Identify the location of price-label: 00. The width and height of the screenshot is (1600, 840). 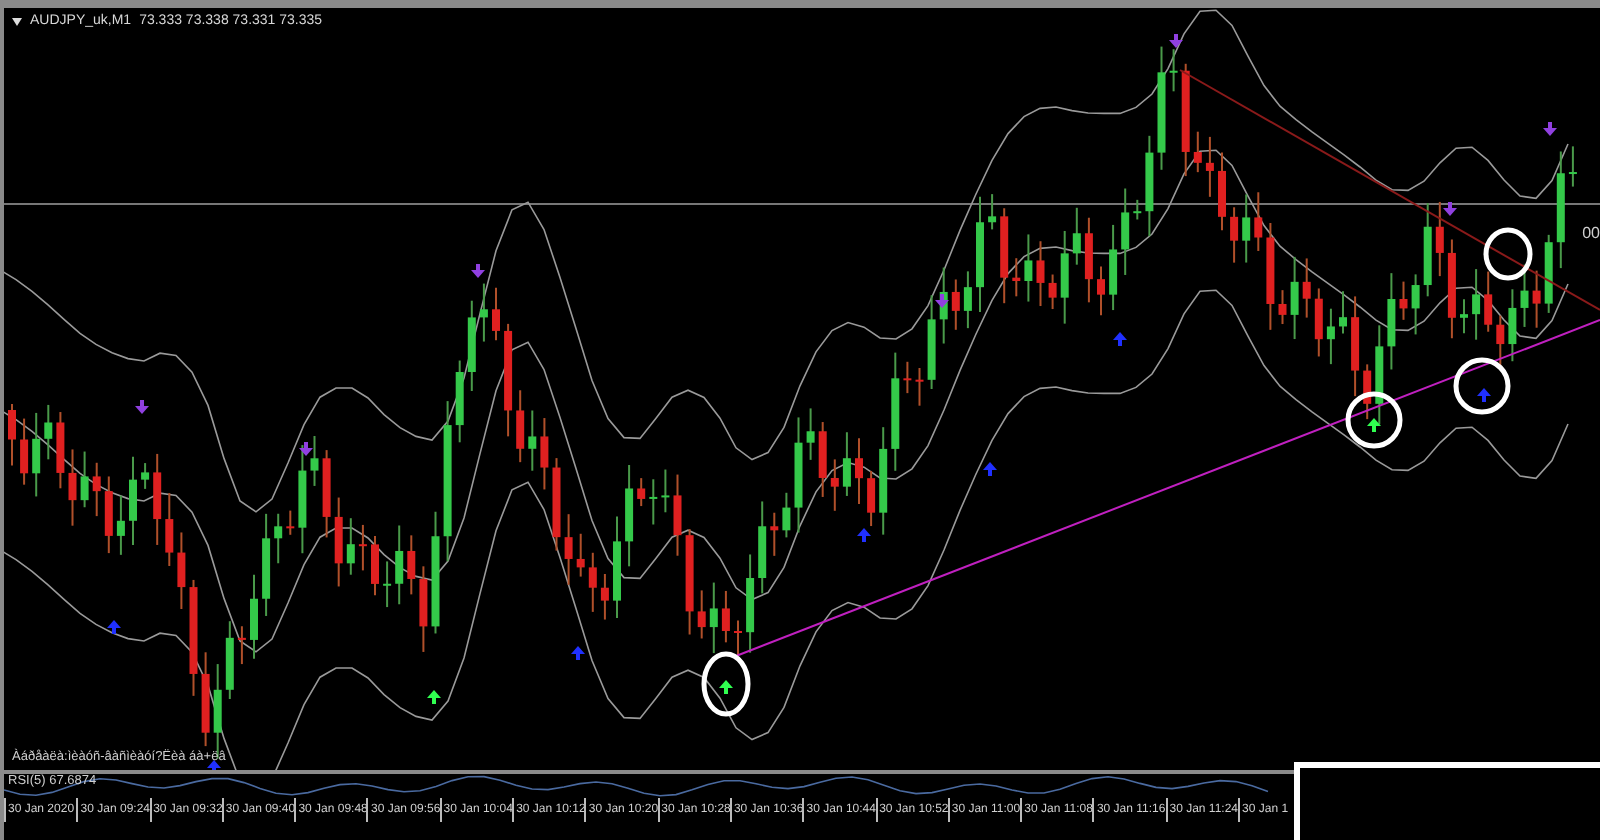
(1591, 233).